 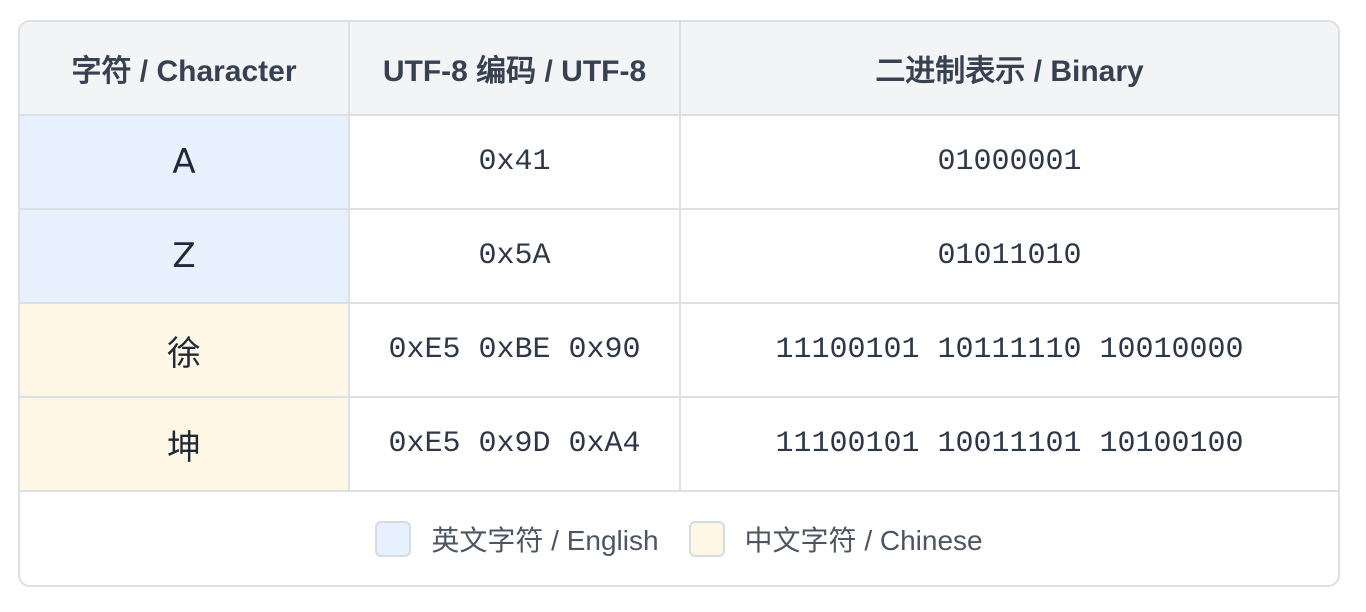 What do you see at coordinates (185, 445) in the screenshot?
I see `row-char-cell: 坤` at bounding box center [185, 445].